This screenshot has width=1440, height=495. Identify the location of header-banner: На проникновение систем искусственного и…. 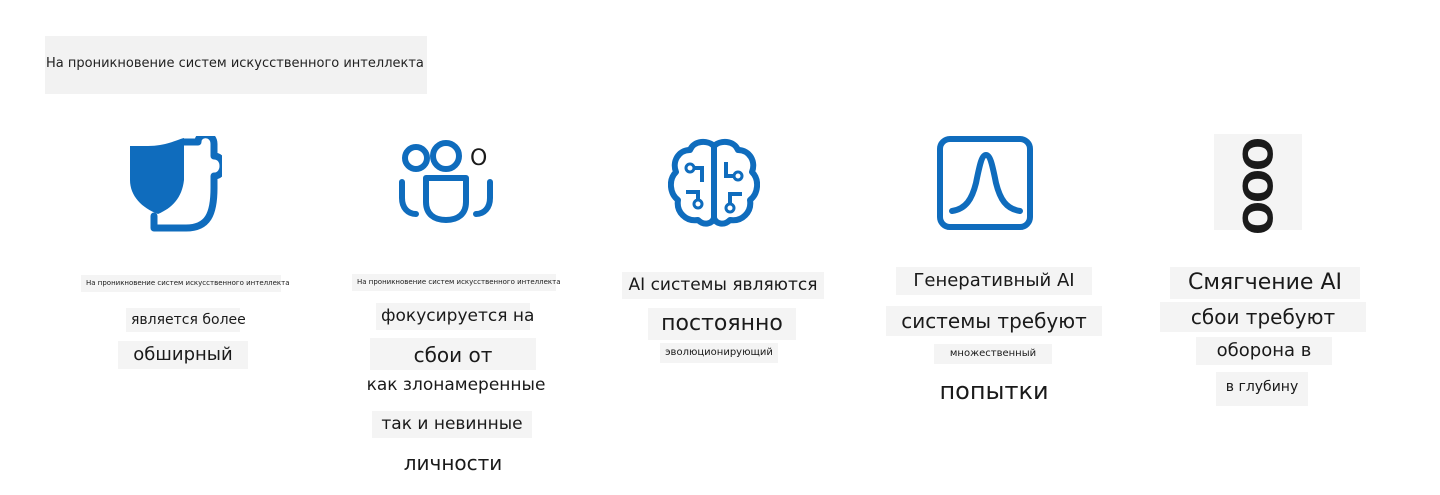
(236, 65).